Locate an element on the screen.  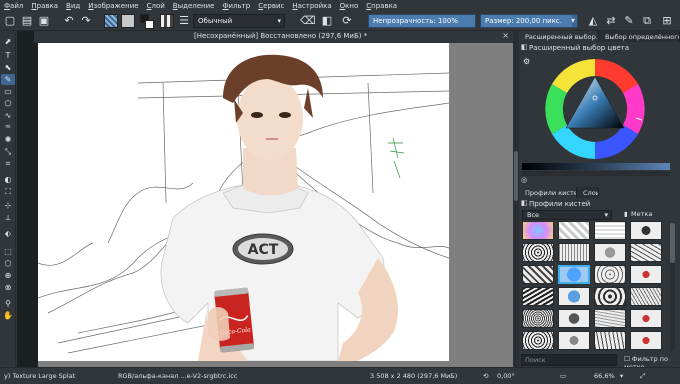
select-shapes-icon: ⬈ is located at coordinates (8, 41).